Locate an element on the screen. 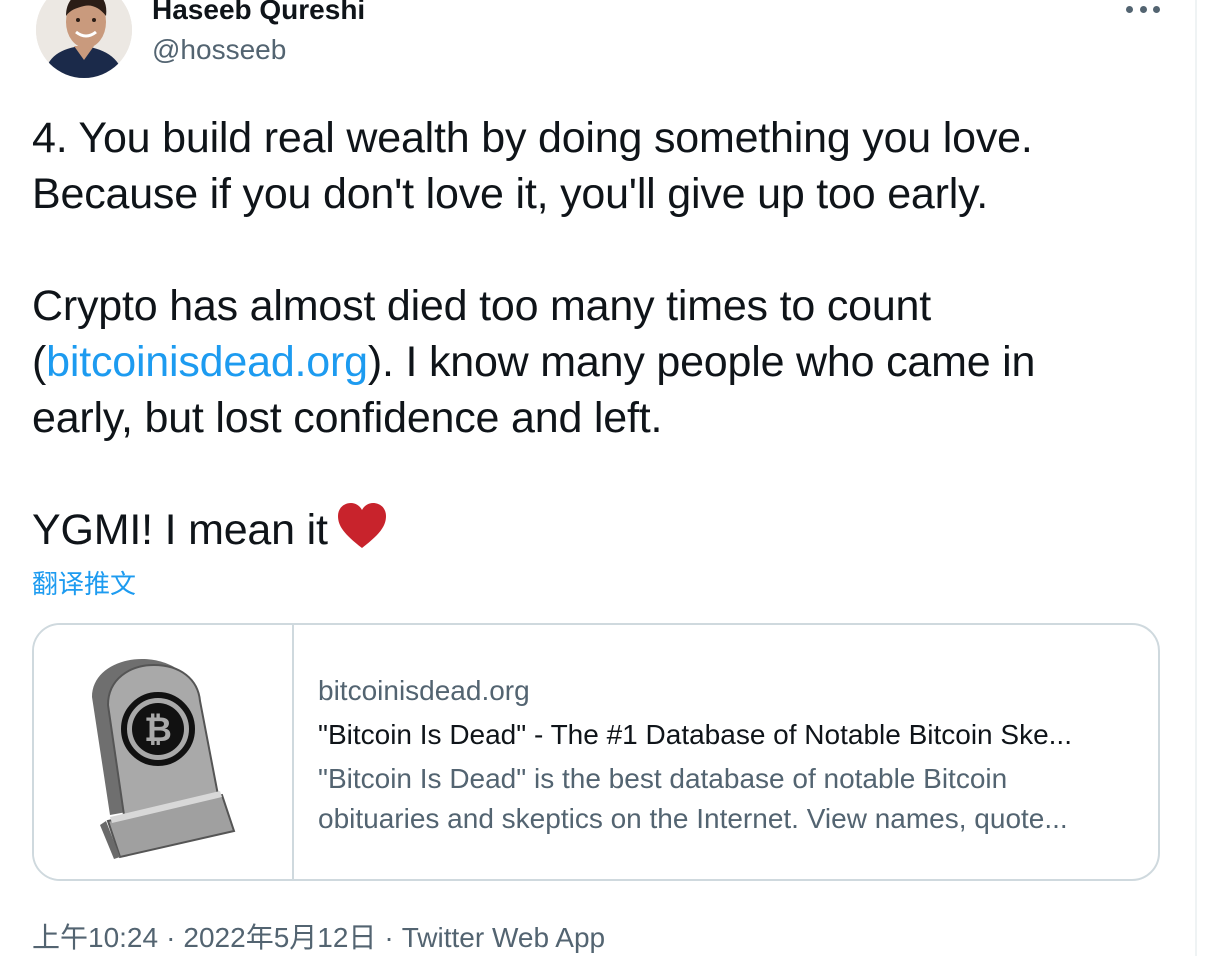  paren-open: ( is located at coordinates (39, 362).